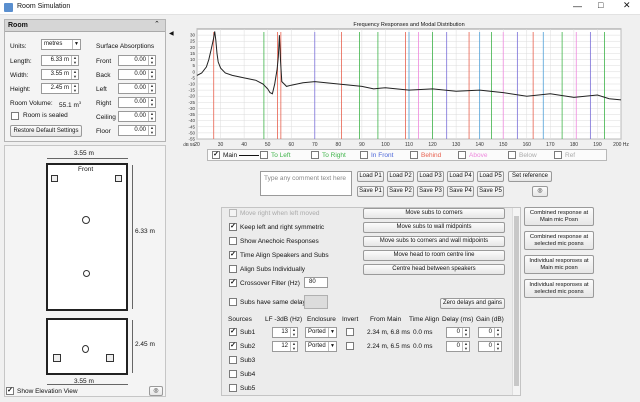 The width and height of the screenshot is (640, 402). Describe the element at coordinates (233, 360) in the screenshot. I see `sub3-checkbox` at that location.